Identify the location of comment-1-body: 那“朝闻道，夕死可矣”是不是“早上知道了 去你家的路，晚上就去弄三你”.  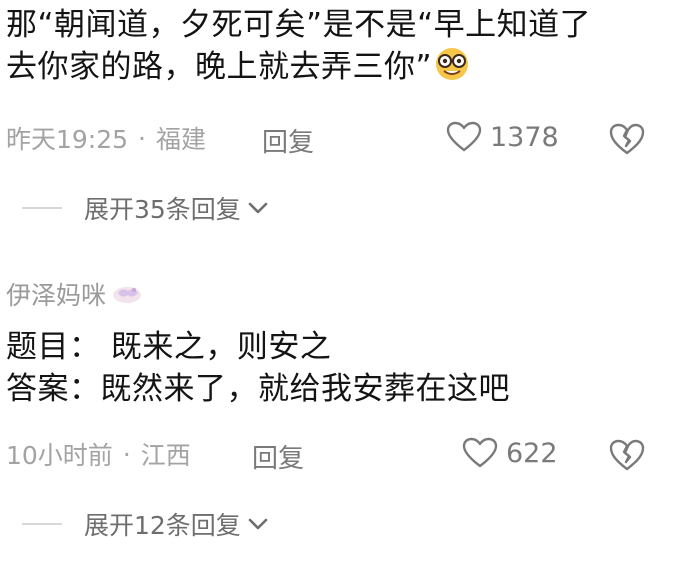
(298, 46).